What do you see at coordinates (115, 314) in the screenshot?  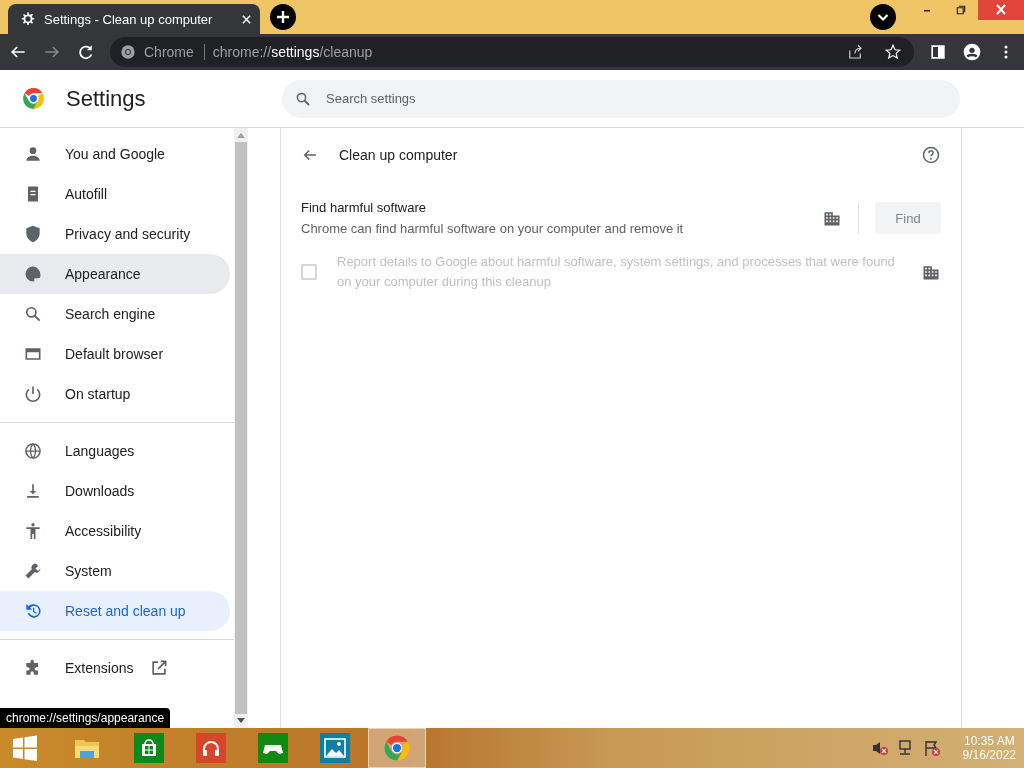 I see `sidebar-item: Search engine` at bounding box center [115, 314].